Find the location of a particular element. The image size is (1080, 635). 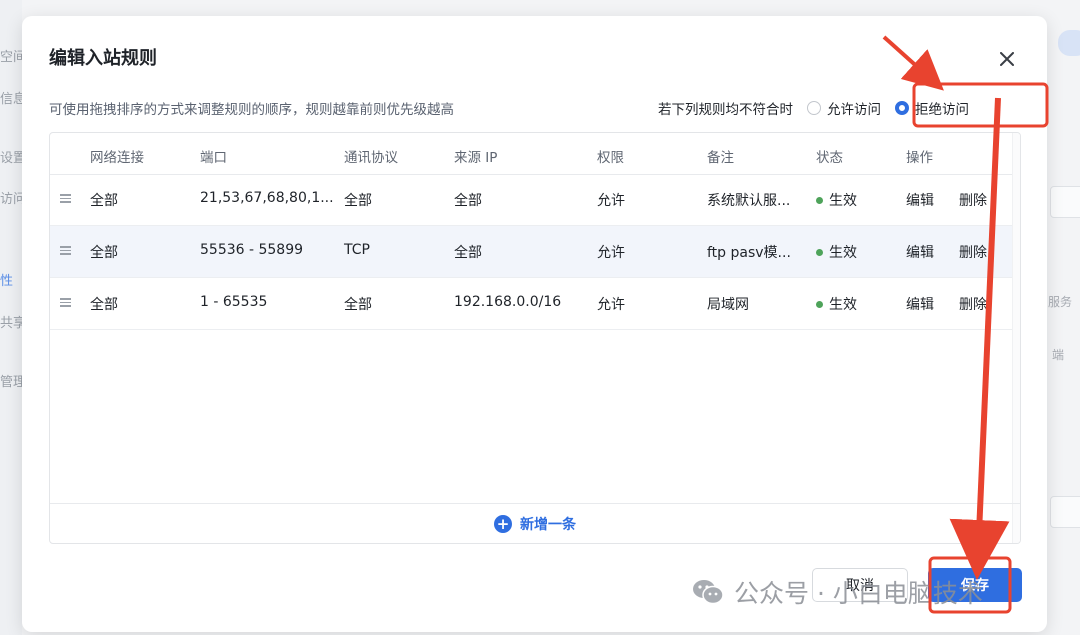

bg-label: 服务 is located at coordinates (1060, 302).